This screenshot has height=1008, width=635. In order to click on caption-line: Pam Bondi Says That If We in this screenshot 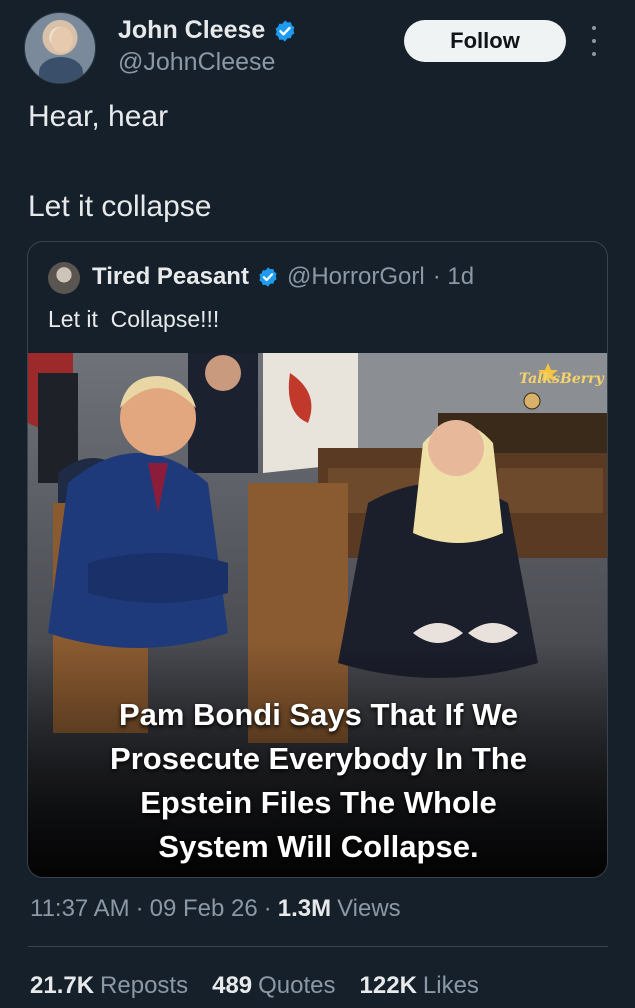, I will do `click(318, 714)`.